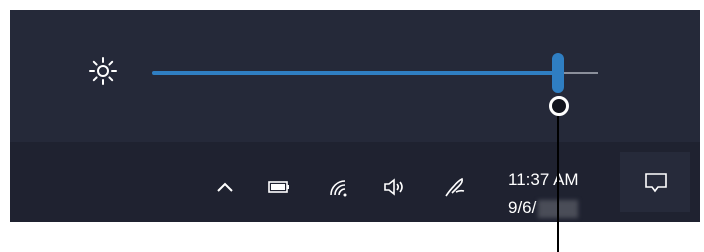 This screenshot has height=252, width=704. What do you see at coordinates (455, 187) in the screenshot?
I see `pen-ink-workspace-icon` at bounding box center [455, 187].